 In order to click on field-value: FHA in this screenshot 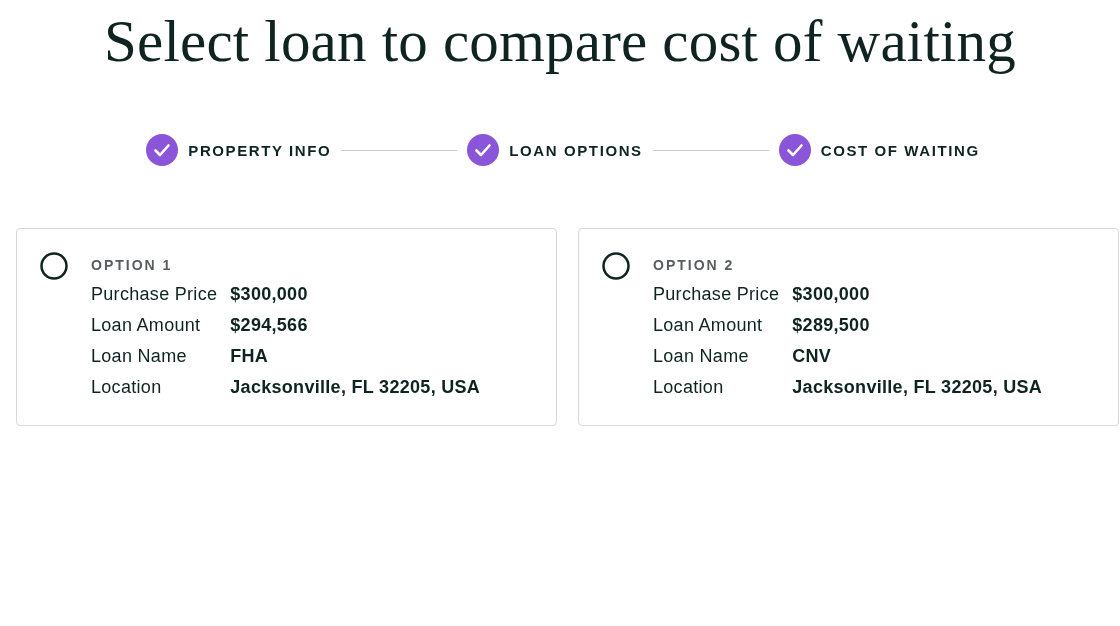, I will do `click(250, 356)`.